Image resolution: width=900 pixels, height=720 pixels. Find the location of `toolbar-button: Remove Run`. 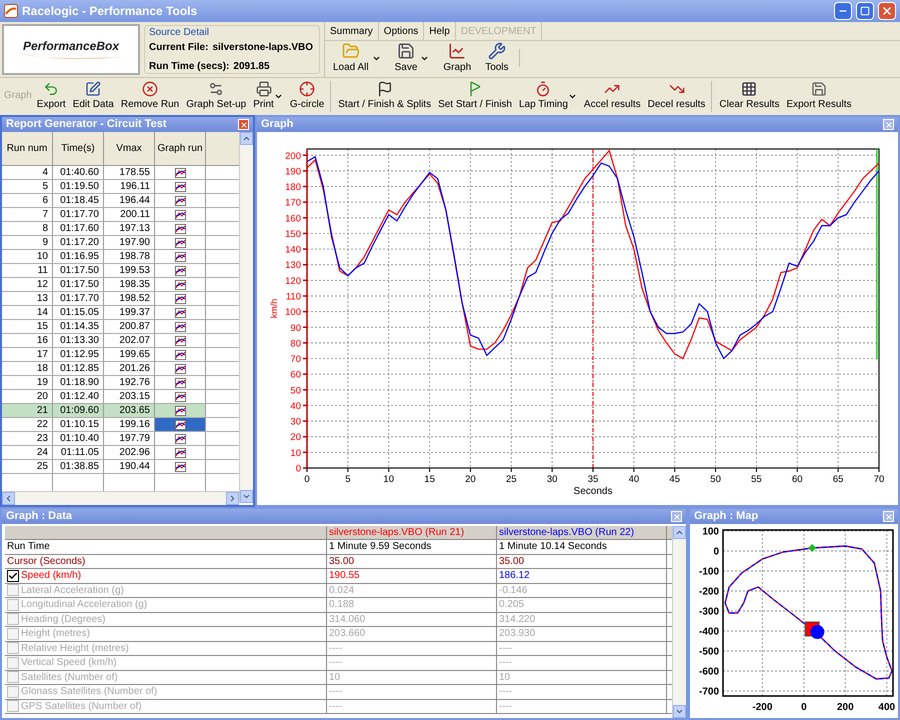

toolbar-button: Remove Run is located at coordinates (150, 96).